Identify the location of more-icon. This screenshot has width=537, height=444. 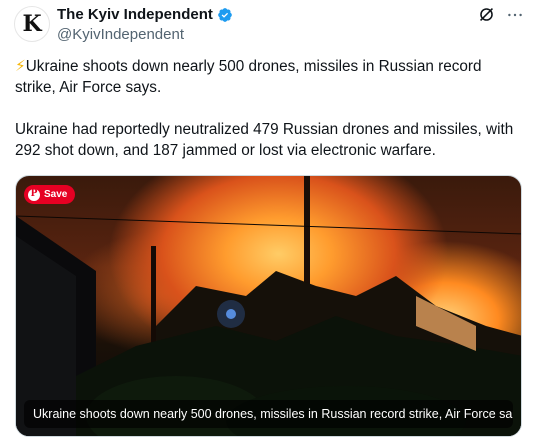
(515, 15).